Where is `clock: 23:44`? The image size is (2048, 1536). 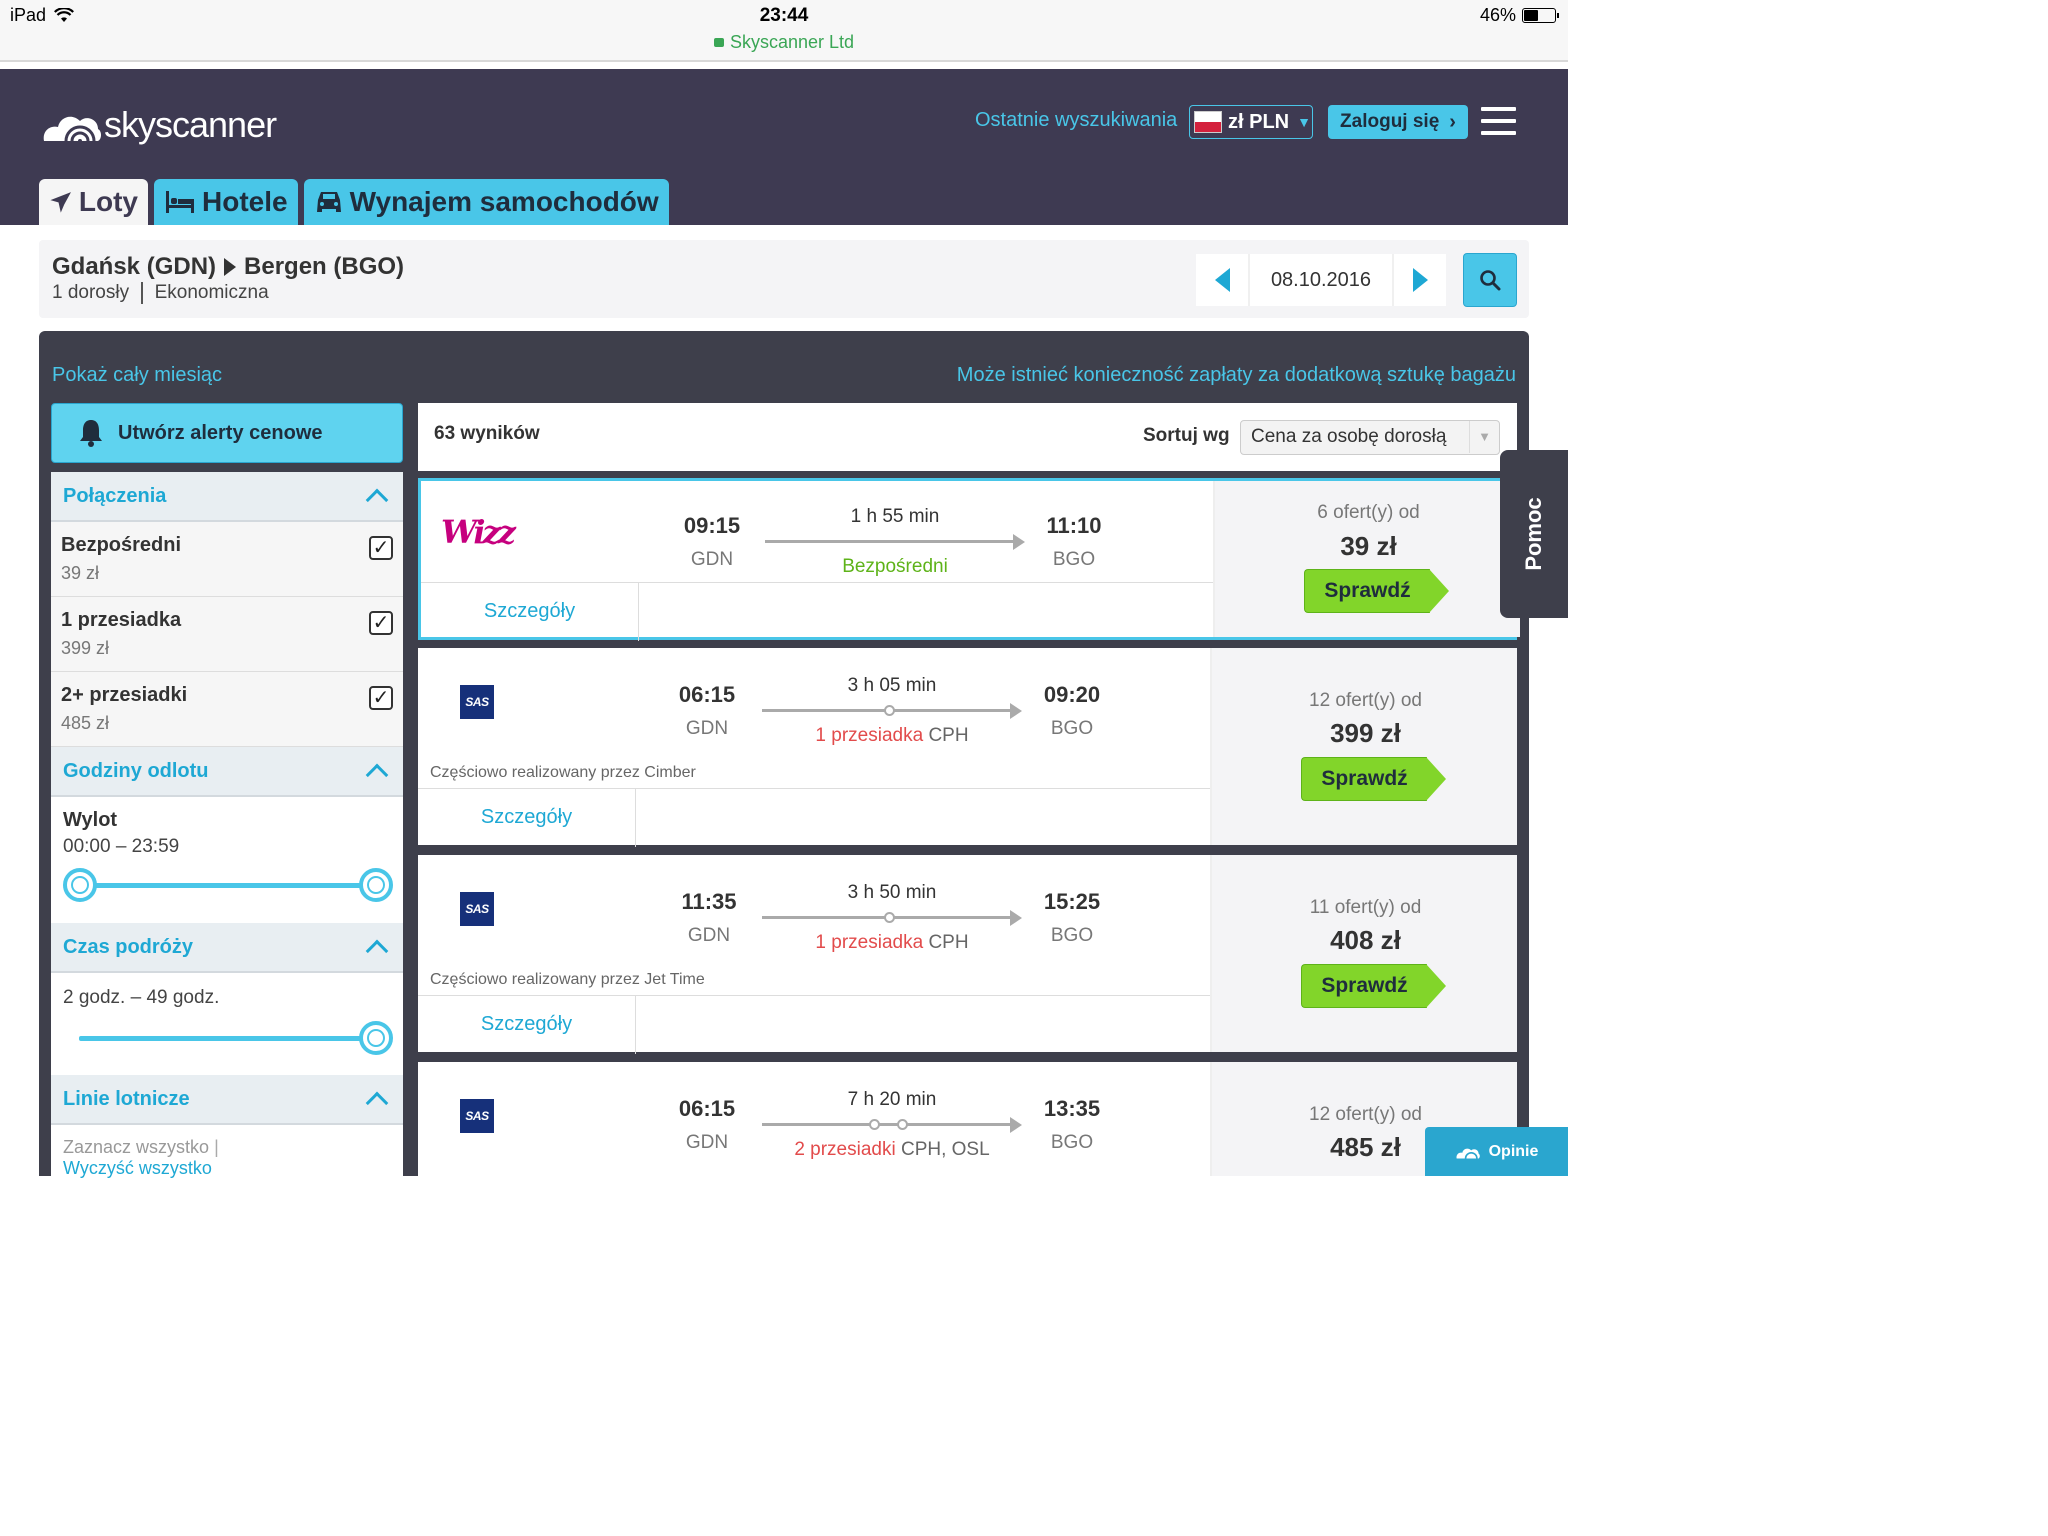
clock: 23:44 is located at coordinates (784, 15).